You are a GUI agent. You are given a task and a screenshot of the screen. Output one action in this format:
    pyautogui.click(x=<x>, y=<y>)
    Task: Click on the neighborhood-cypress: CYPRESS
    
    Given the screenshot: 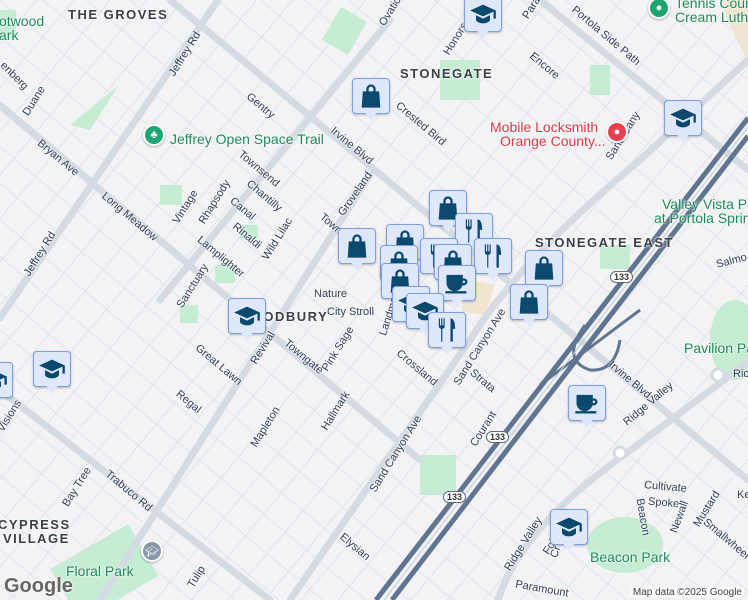 What is the action you would take?
    pyautogui.click(x=35, y=524)
    